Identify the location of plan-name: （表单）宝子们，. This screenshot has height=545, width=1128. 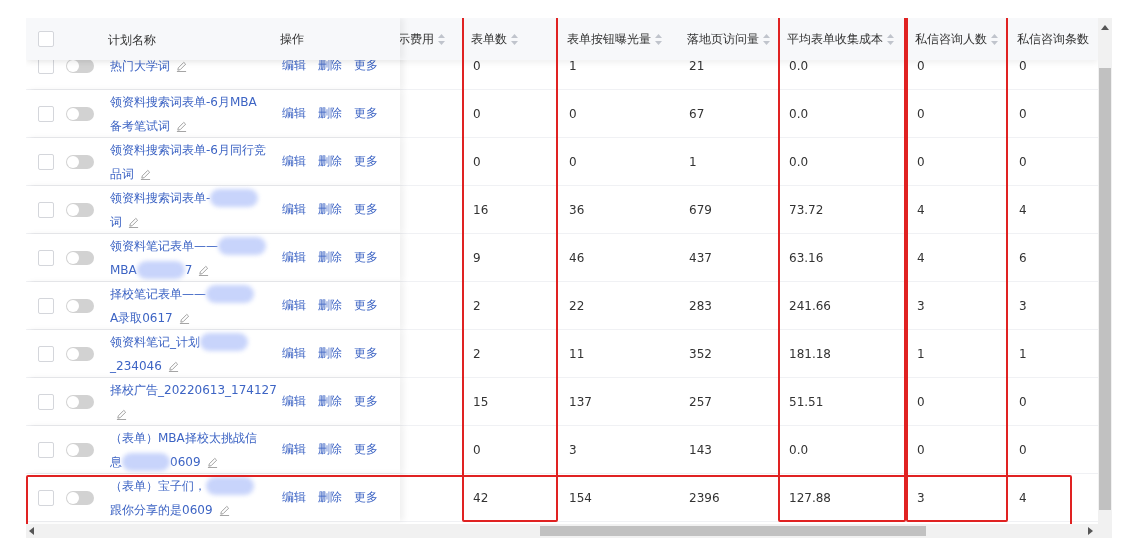
(158, 485).